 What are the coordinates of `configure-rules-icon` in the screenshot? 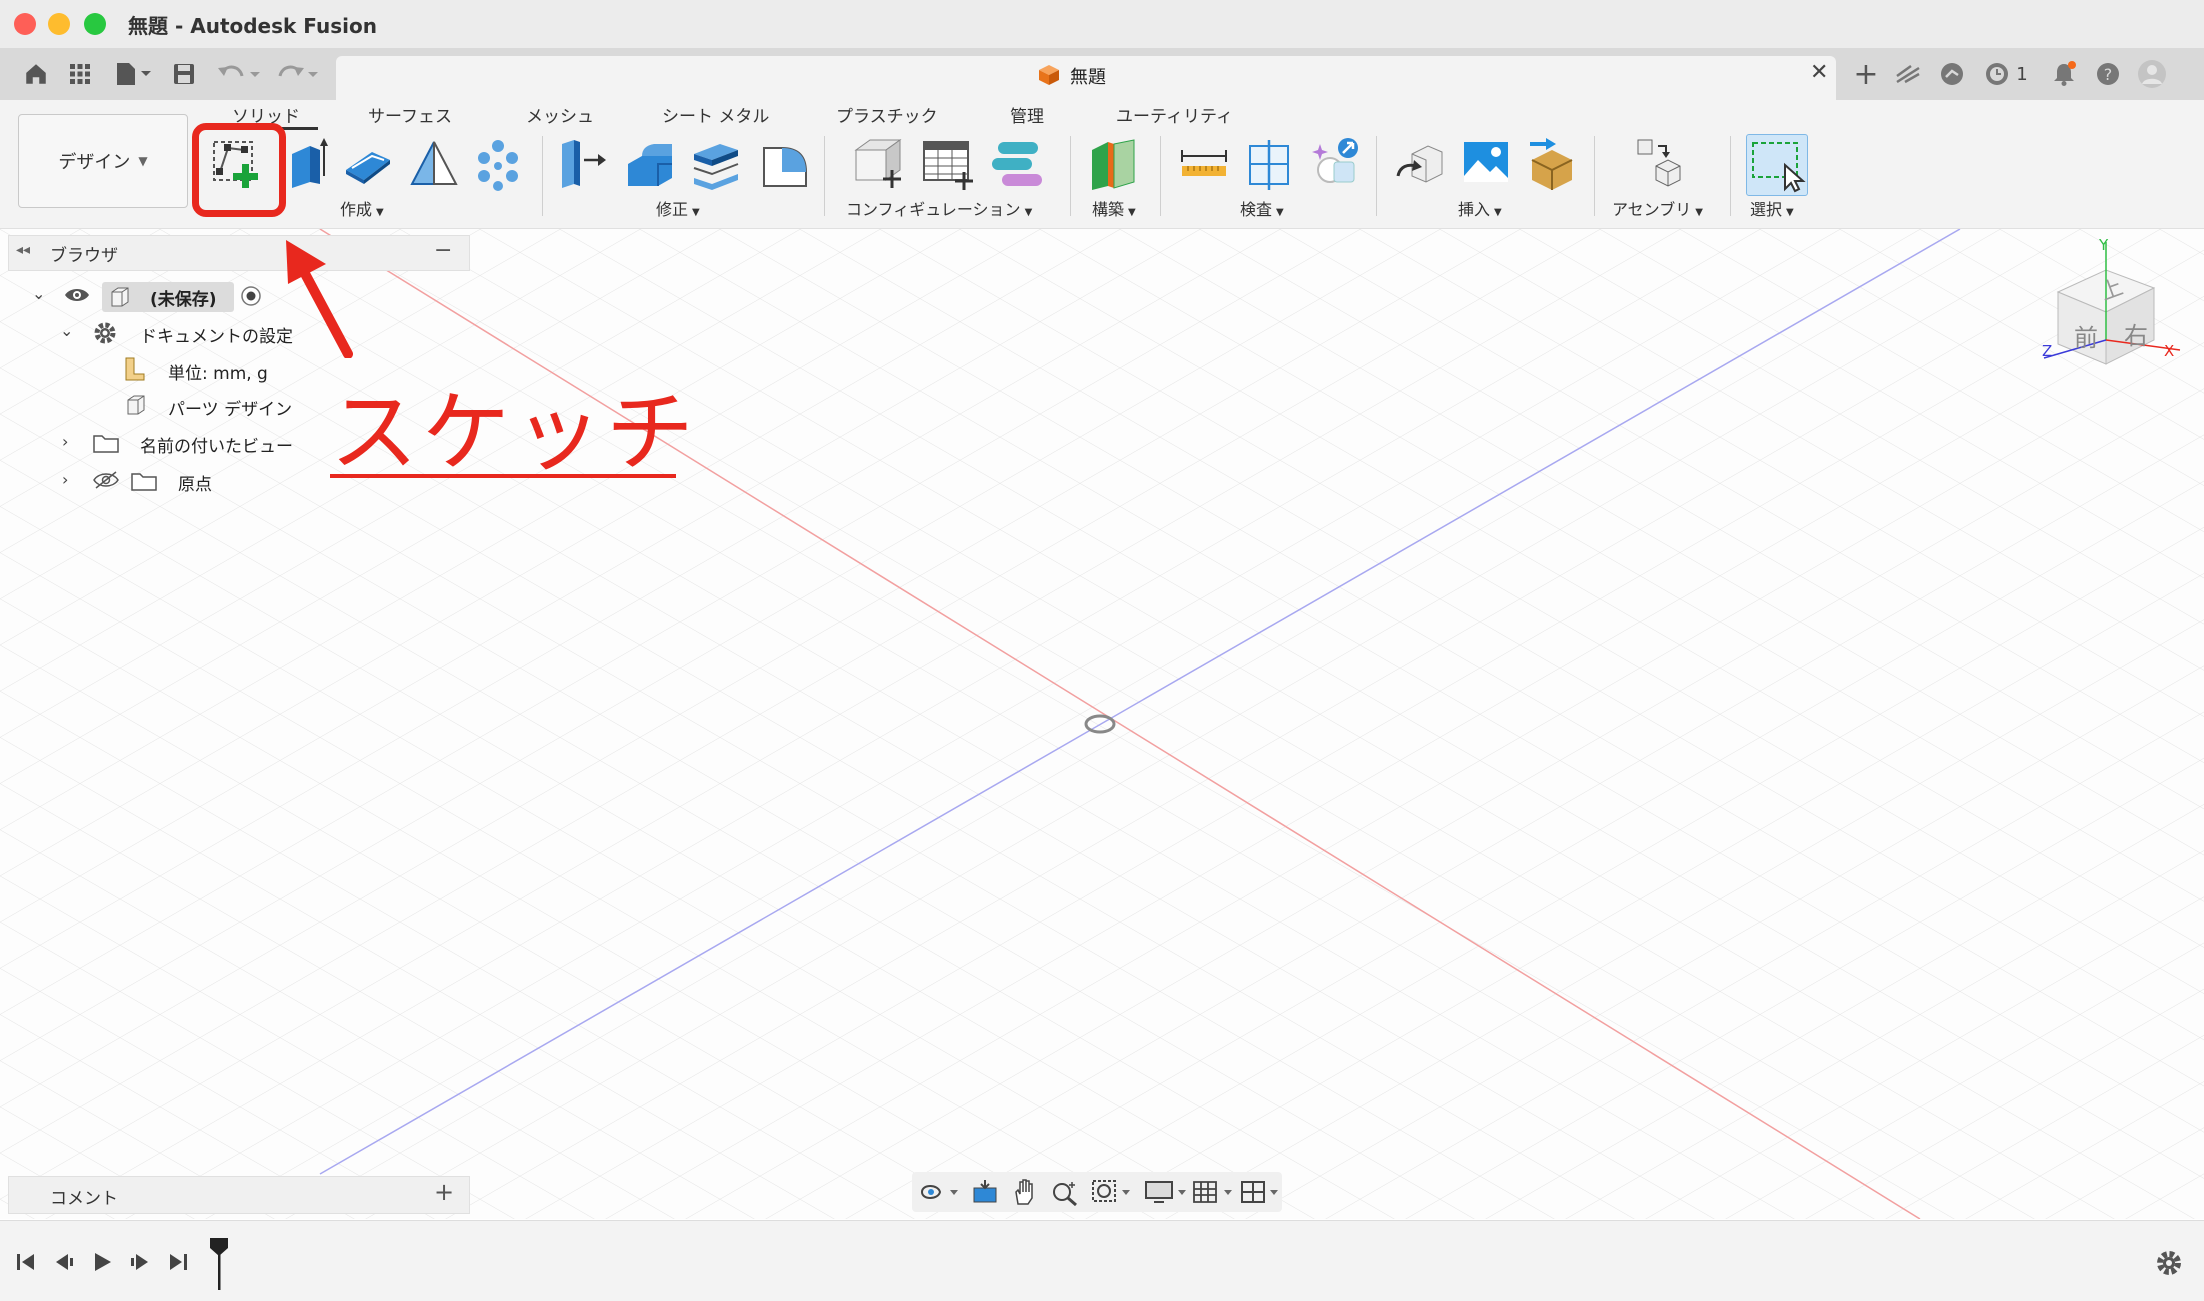 It's located at (1015, 164).